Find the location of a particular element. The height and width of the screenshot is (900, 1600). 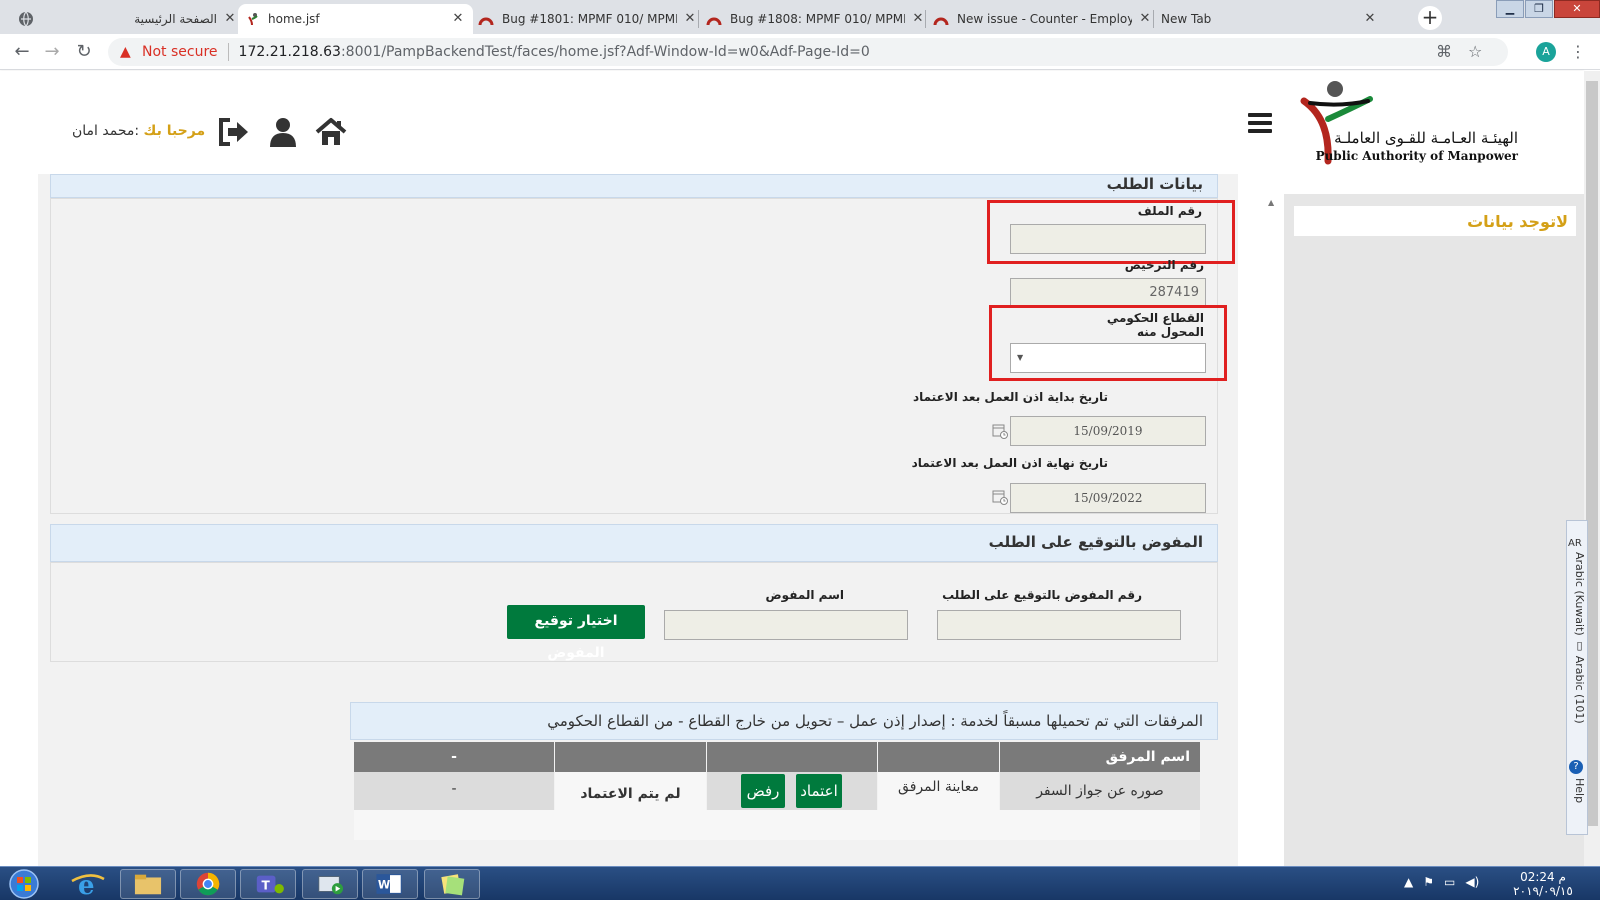

home-icon is located at coordinates (331, 132).